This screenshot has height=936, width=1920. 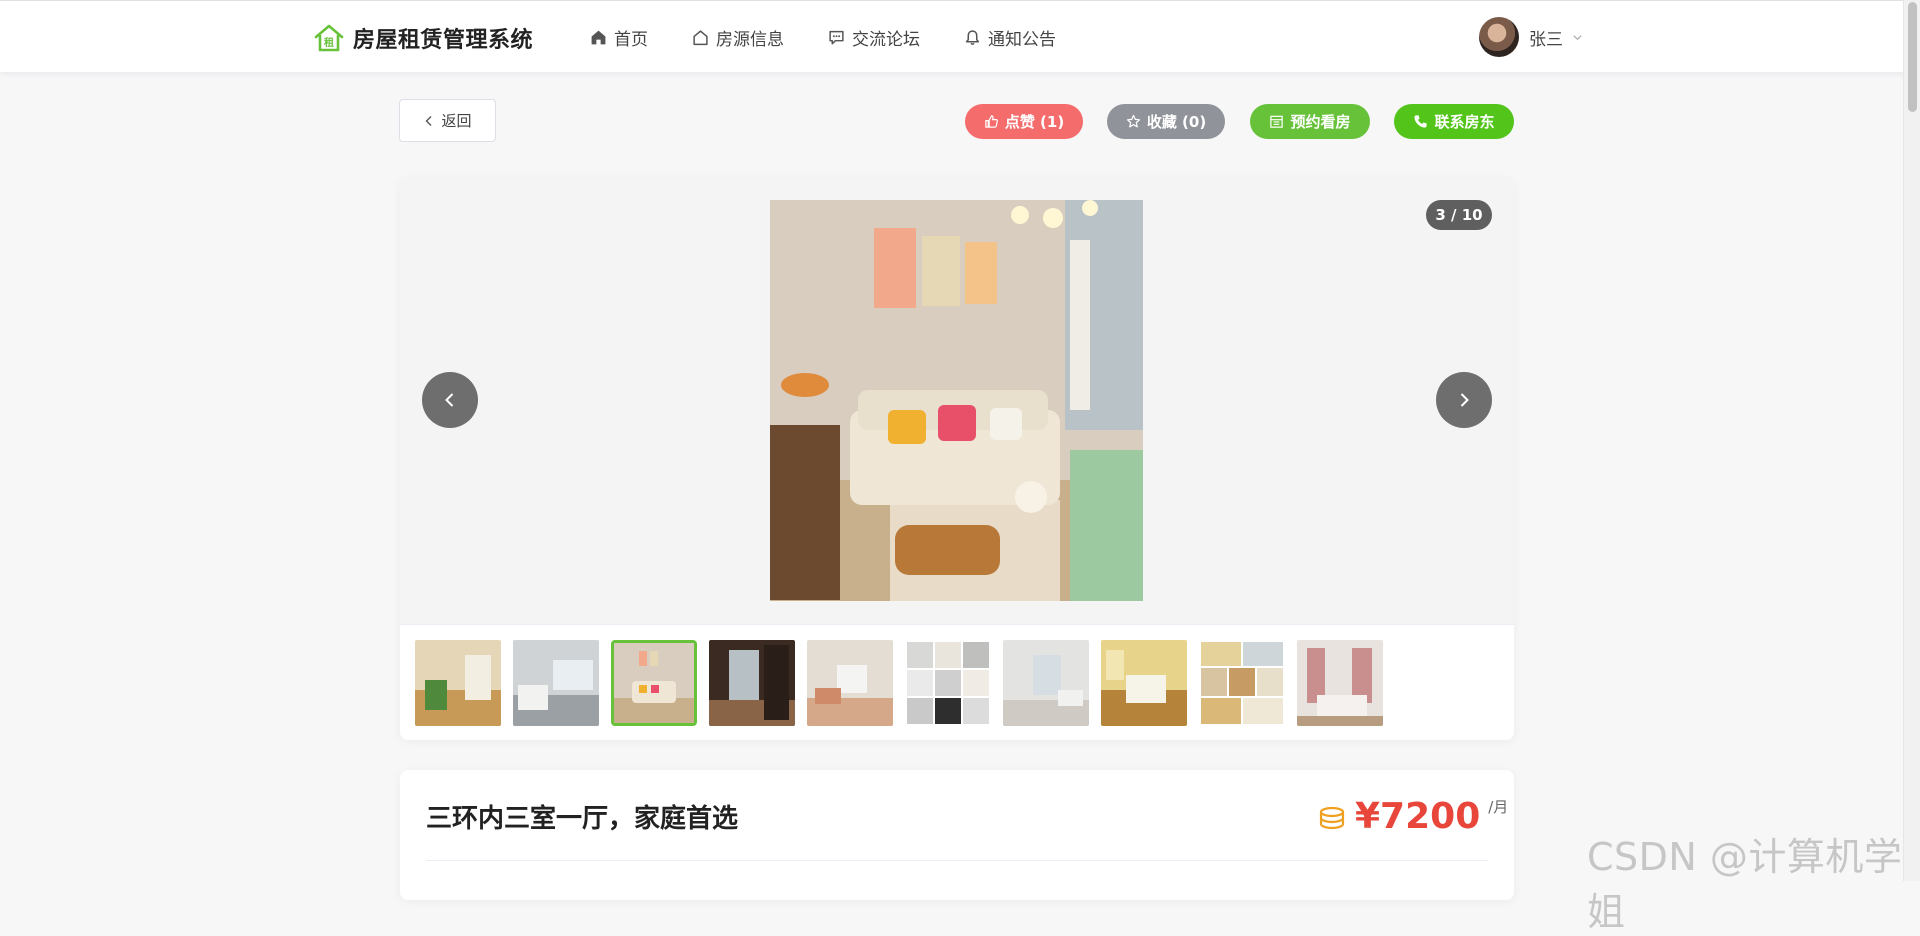 I want to click on main-nav: 首页 房源信息 交流论坛 通知公告, so click(x=845, y=37).